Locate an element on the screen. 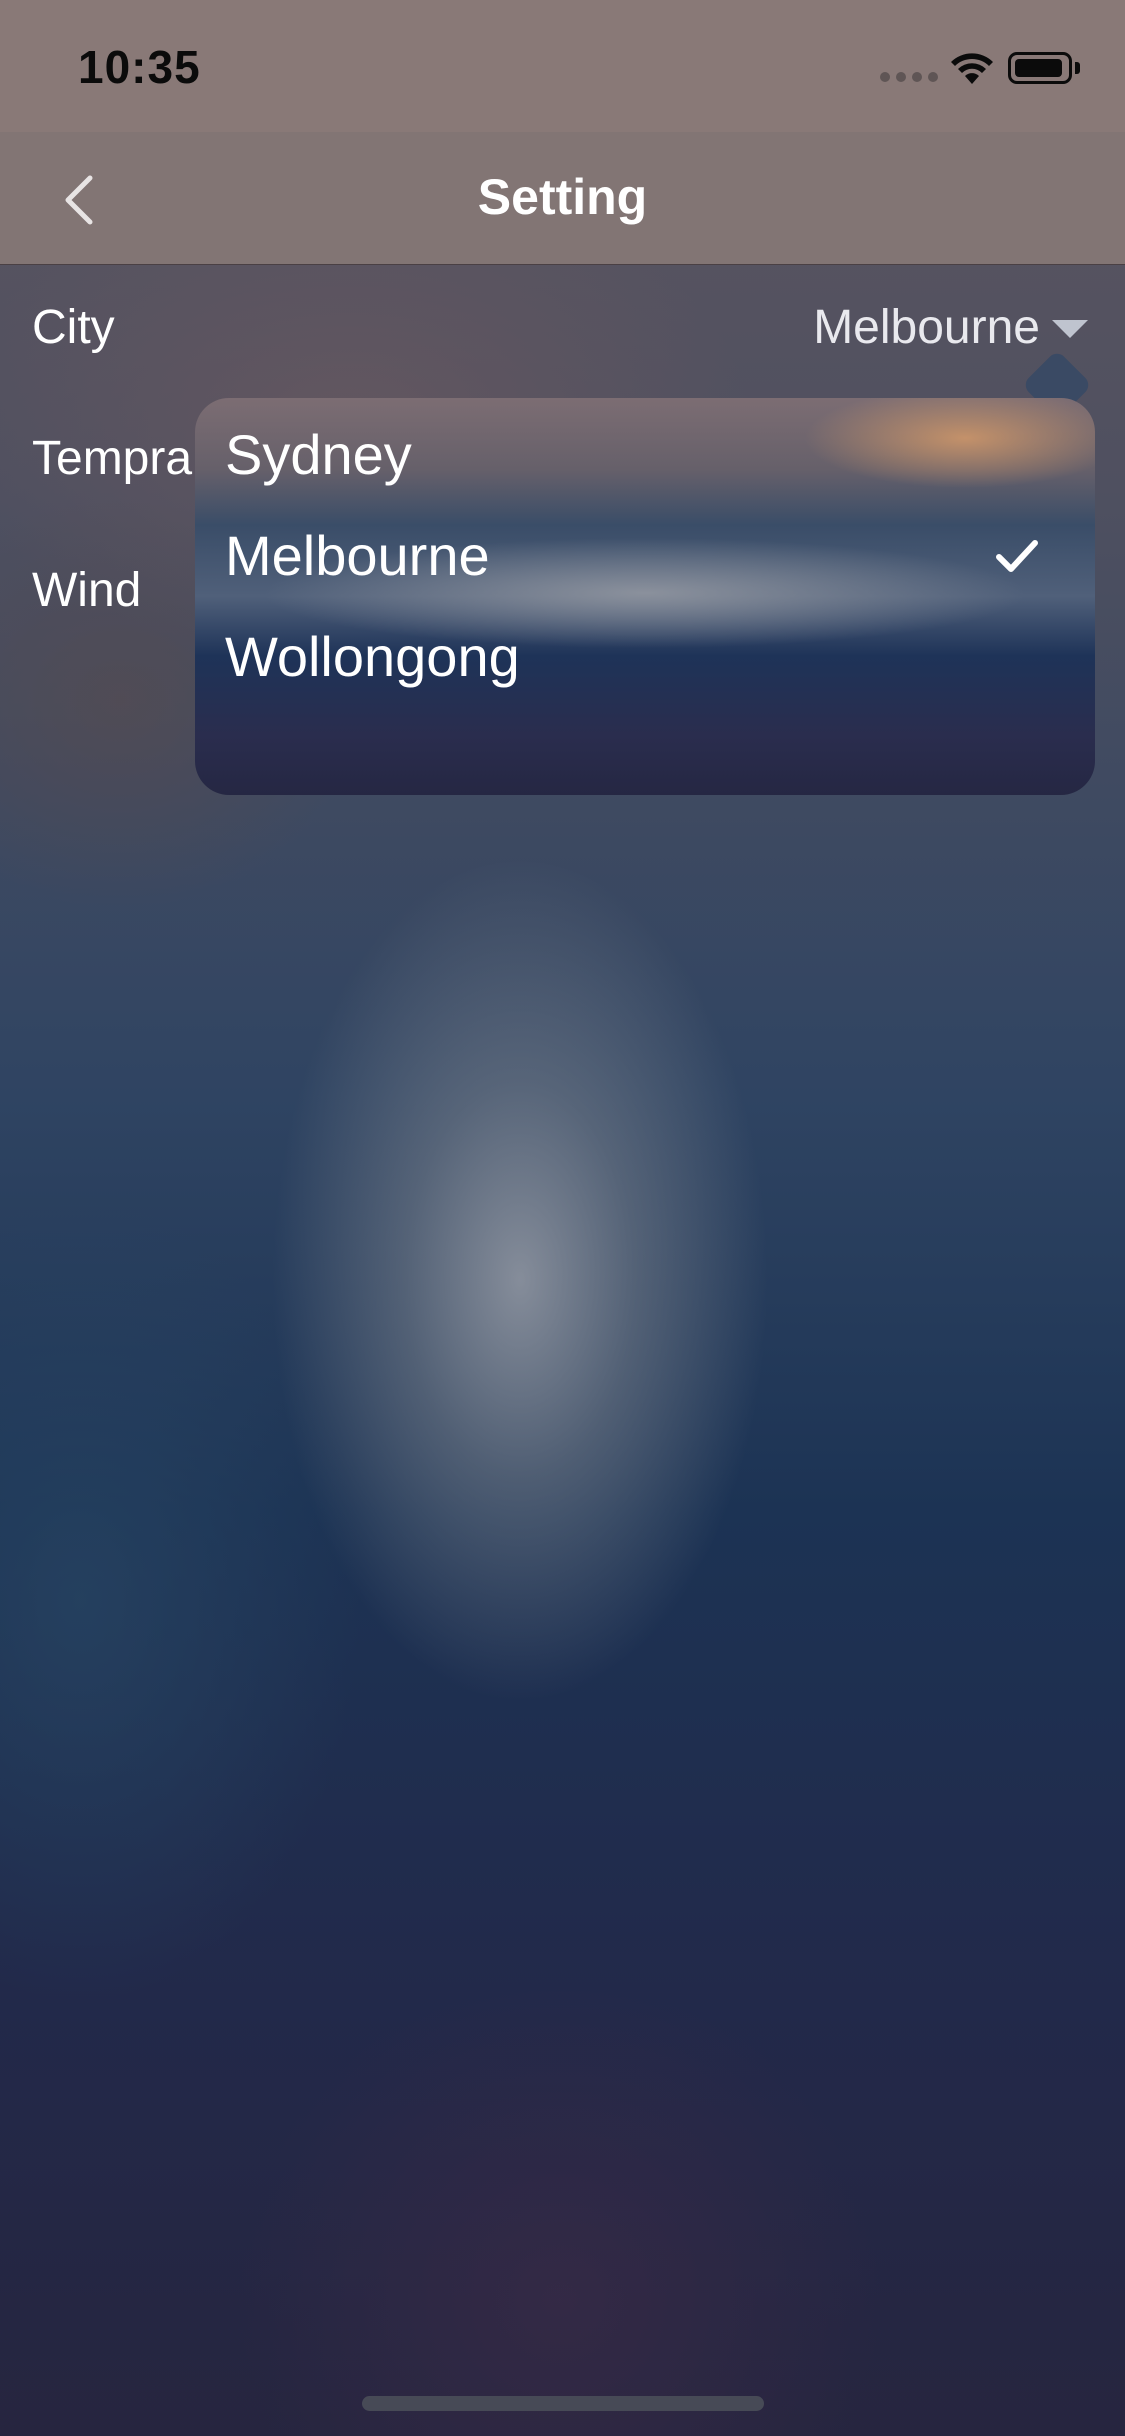  wifi-icon is located at coordinates (972, 68).